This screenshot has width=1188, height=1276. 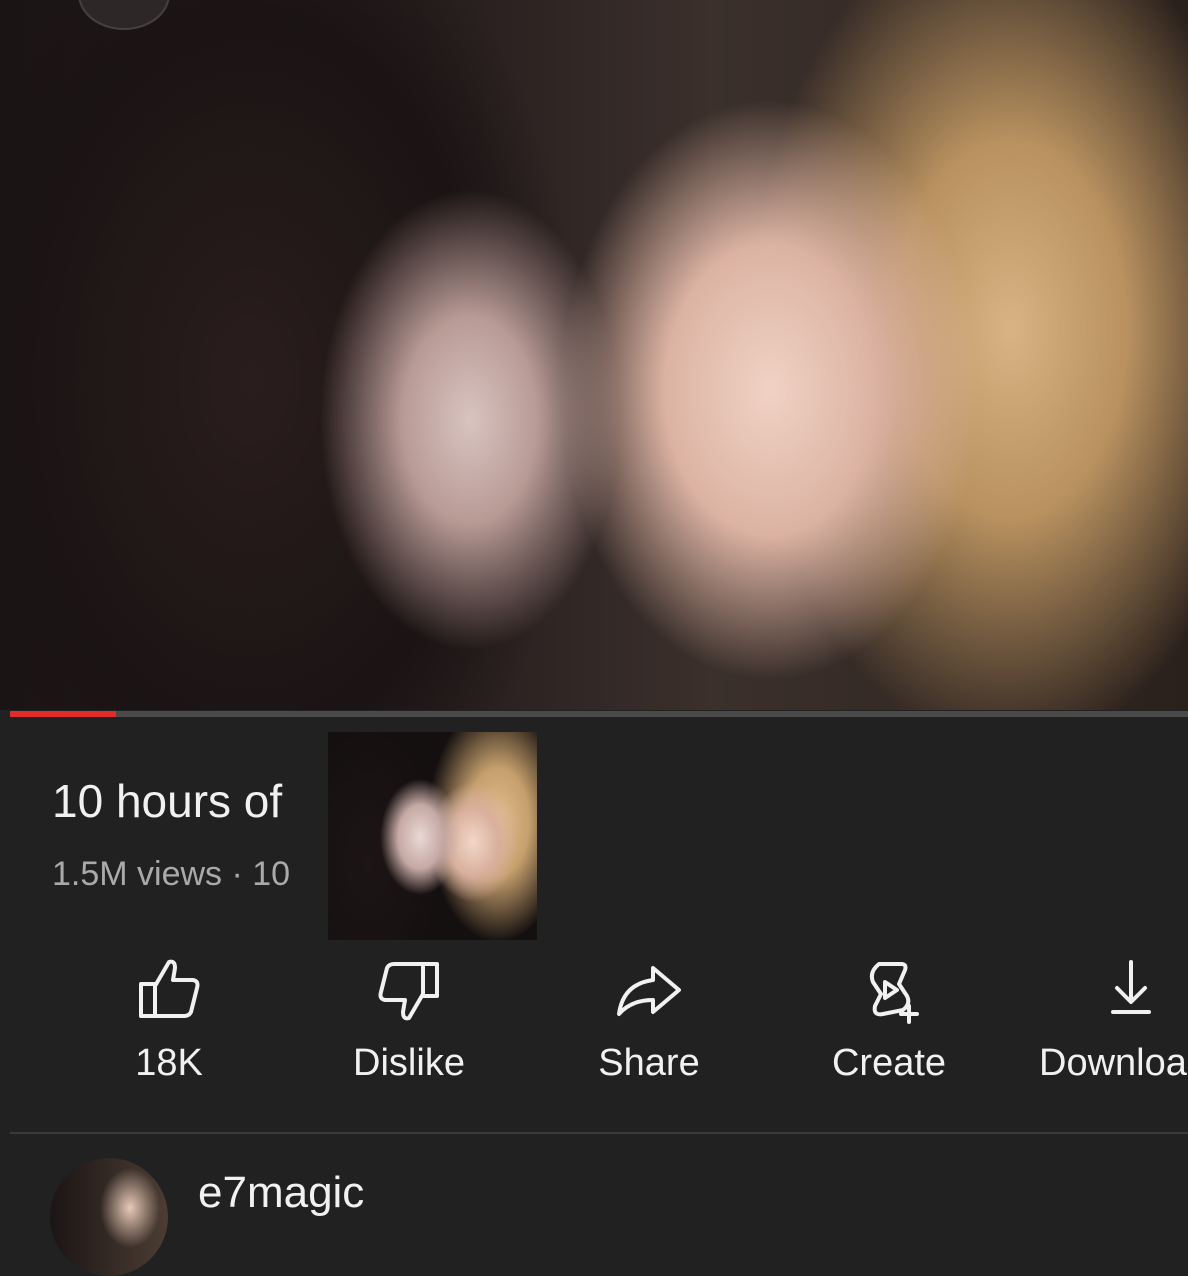 I want to click on thumbs-up-icon, so click(x=169, y=988).